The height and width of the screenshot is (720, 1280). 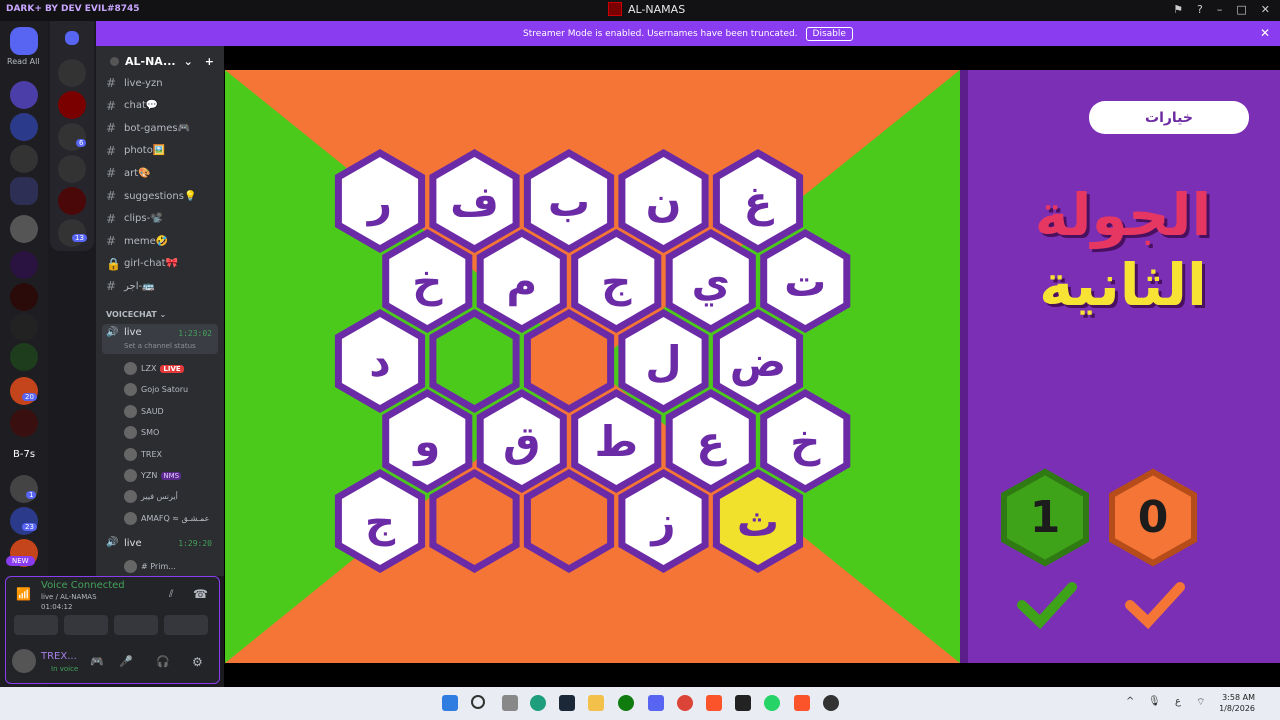 What do you see at coordinates (160, 61) in the screenshot?
I see `server-header: AL-NA... ⌄ +` at bounding box center [160, 61].